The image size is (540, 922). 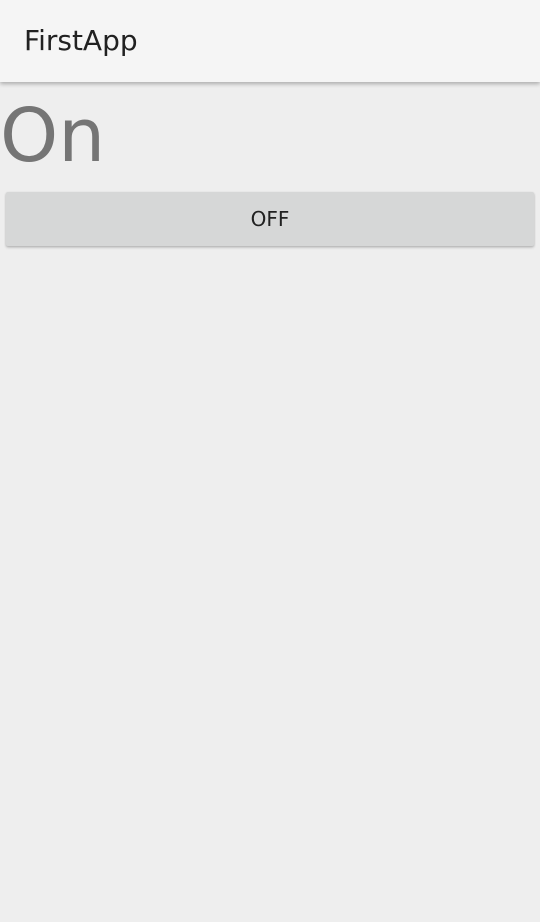 What do you see at coordinates (53, 136) in the screenshot?
I see `status-text: On` at bounding box center [53, 136].